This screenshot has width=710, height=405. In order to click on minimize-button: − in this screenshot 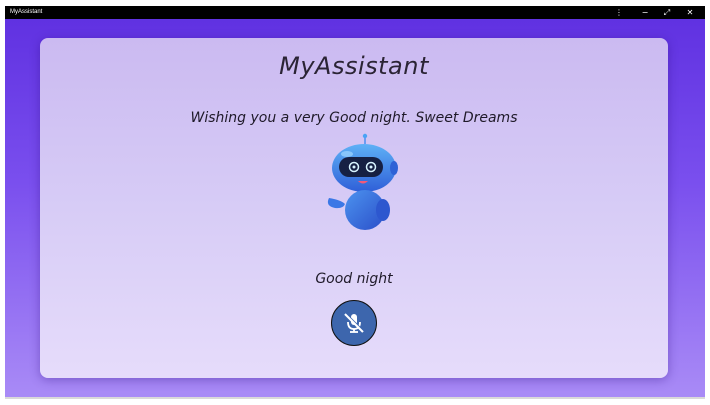, I will do `click(645, 12)`.